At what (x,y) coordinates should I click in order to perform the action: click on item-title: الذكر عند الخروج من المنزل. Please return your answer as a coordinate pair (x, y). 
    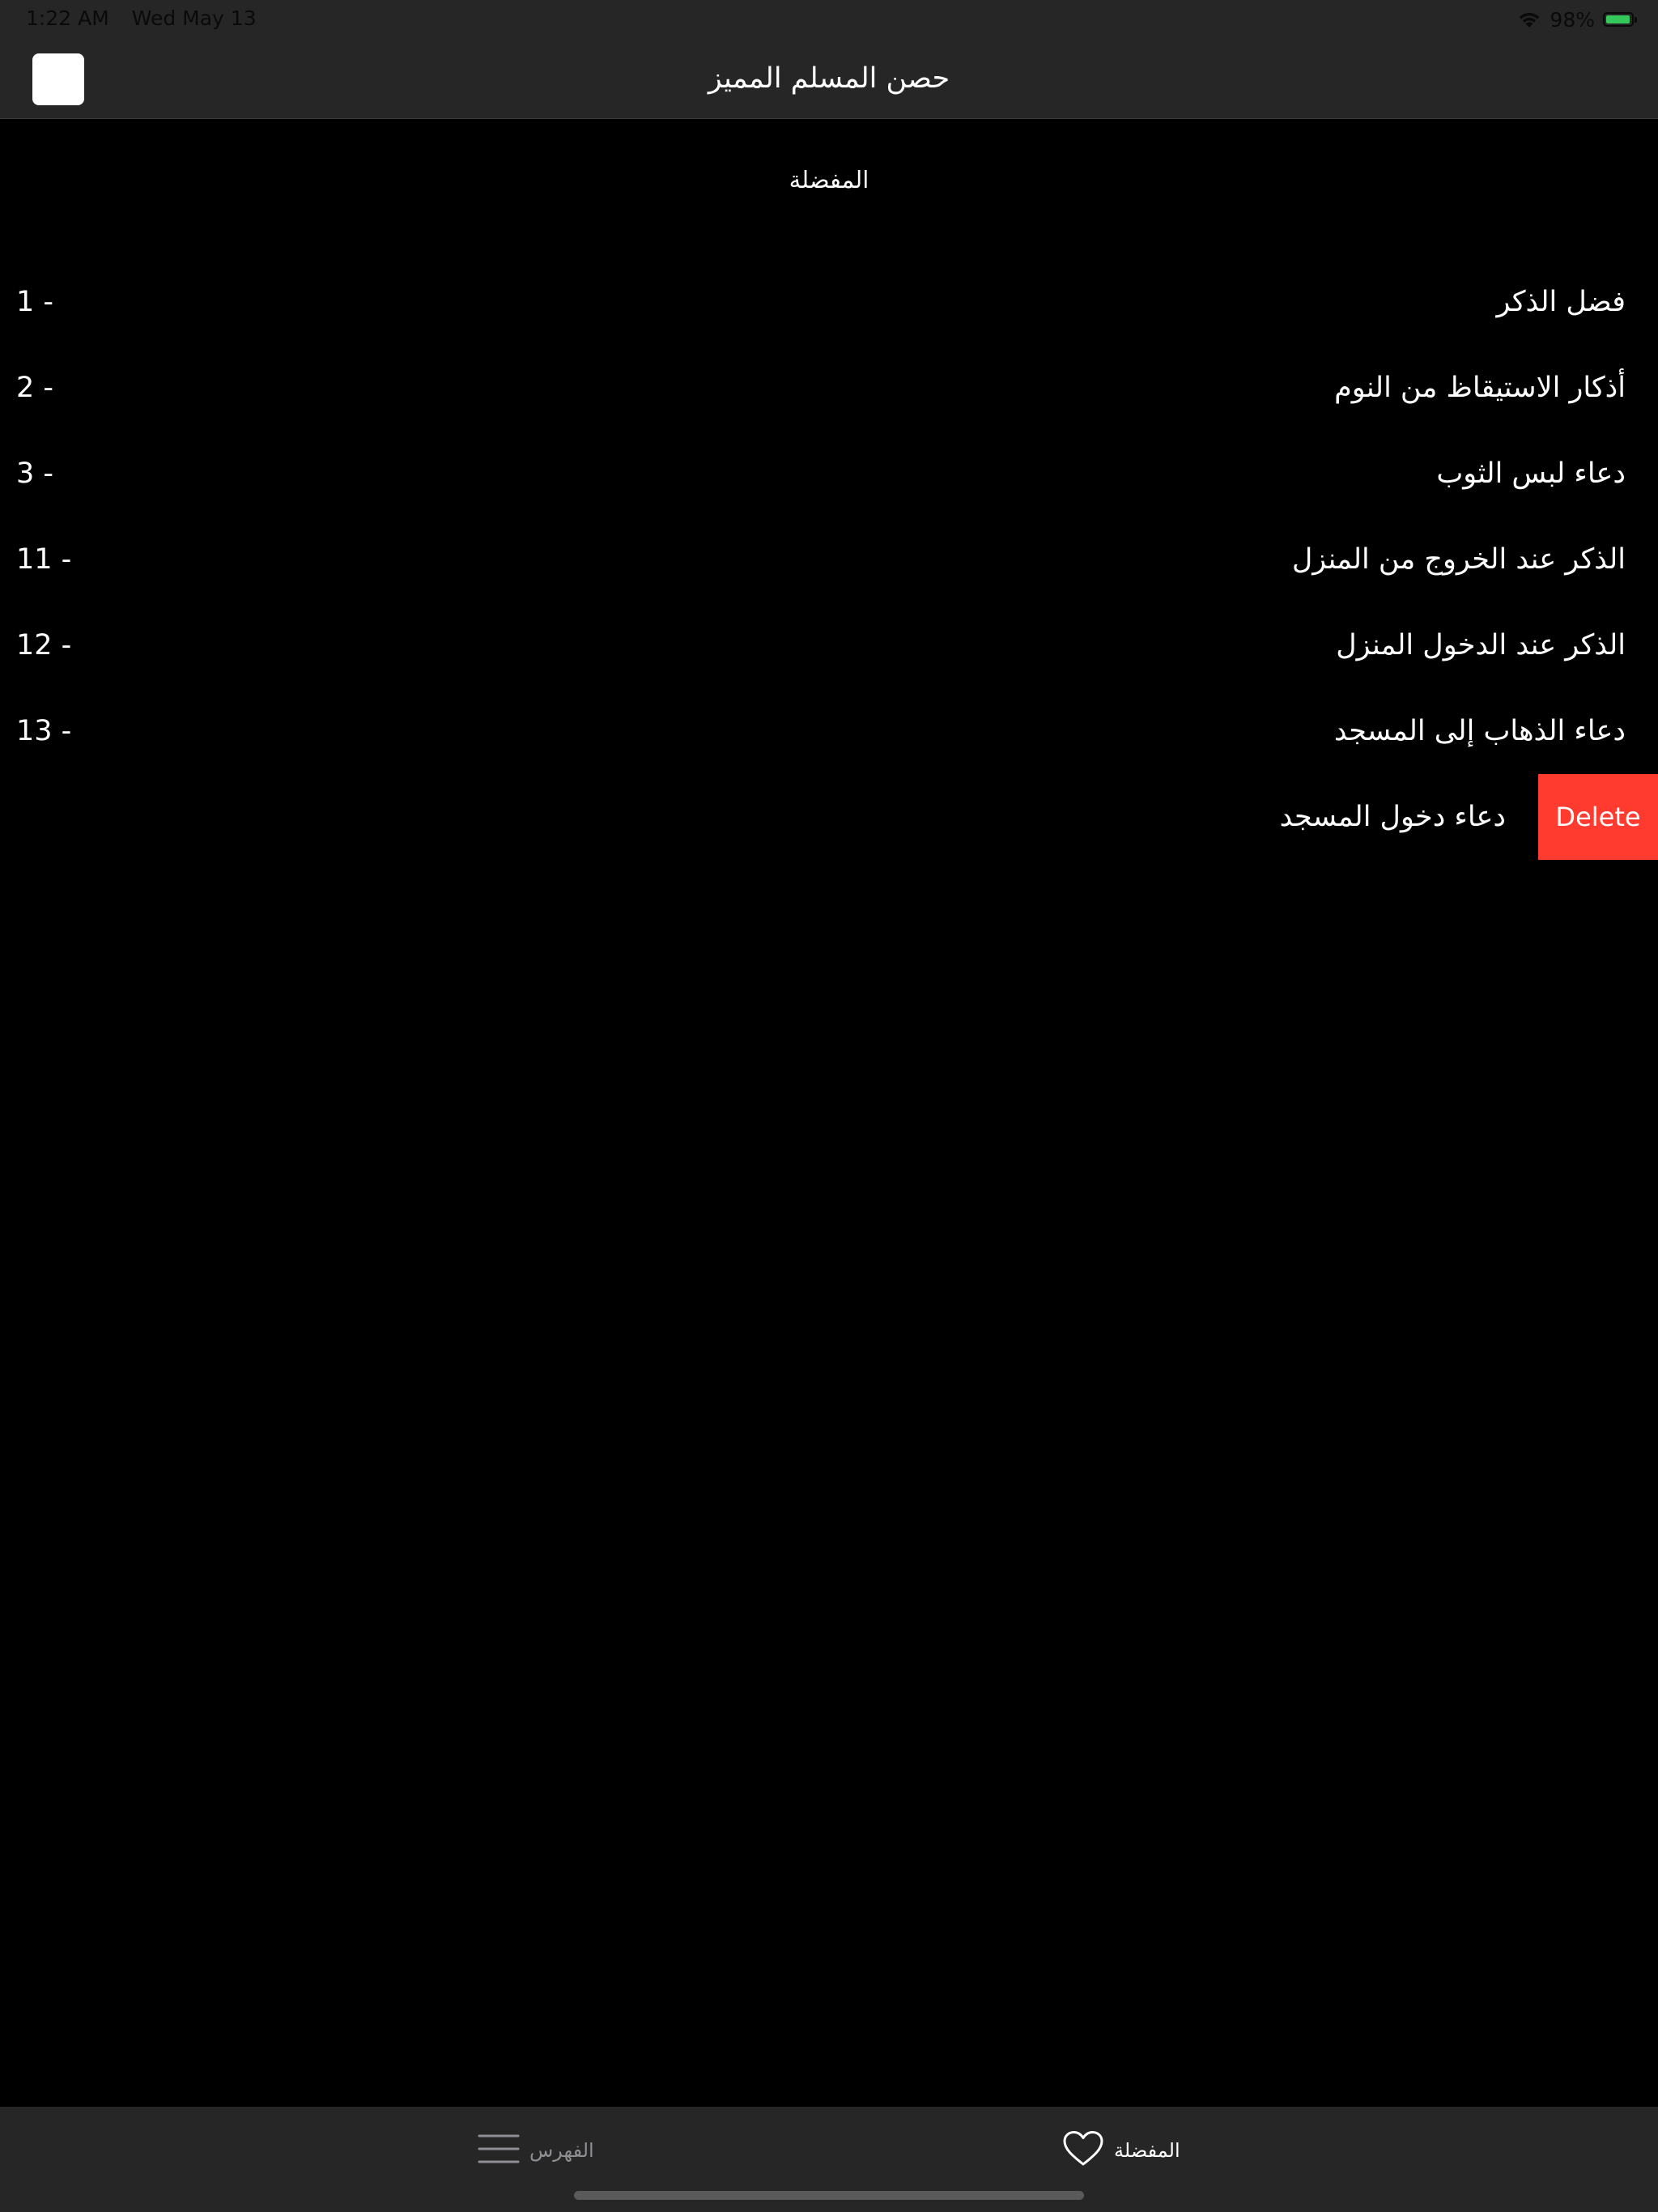
    Looking at the image, I should click on (1458, 560).